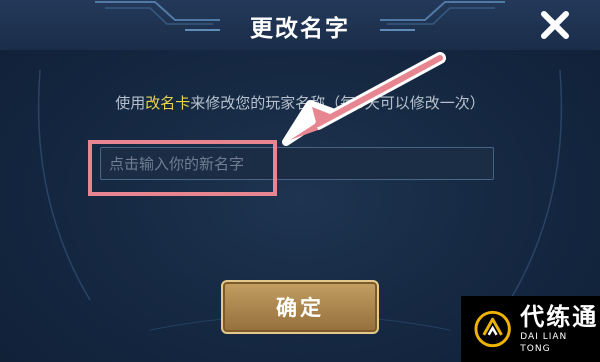 Image resolution: width=600 pixels, height=362 pixels. I want to click on daliantong-logo-icon, so click(492, 329).